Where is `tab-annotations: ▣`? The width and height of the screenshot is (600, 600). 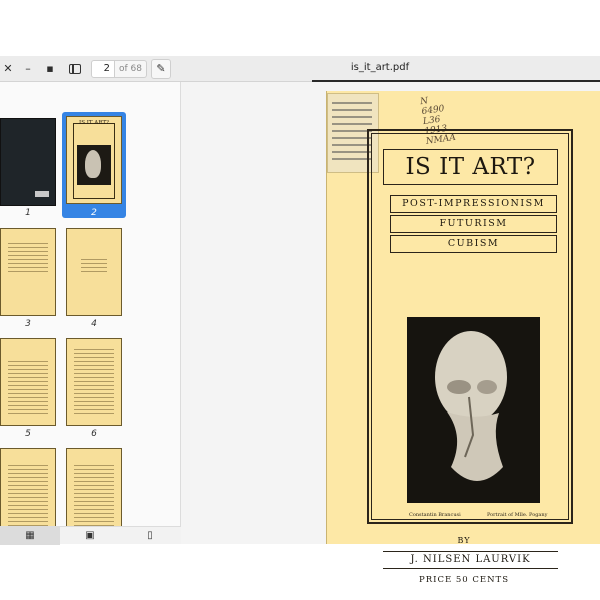
tab-annotations: ▣ is located at coordinates (90, 536).